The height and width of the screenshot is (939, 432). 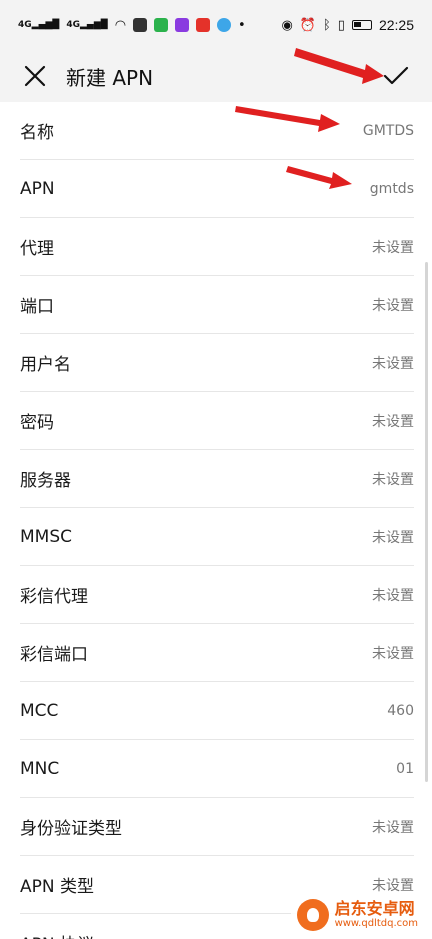 I want to click on field-row-proxy: 代理 未设置, so click(x=217, y=247).